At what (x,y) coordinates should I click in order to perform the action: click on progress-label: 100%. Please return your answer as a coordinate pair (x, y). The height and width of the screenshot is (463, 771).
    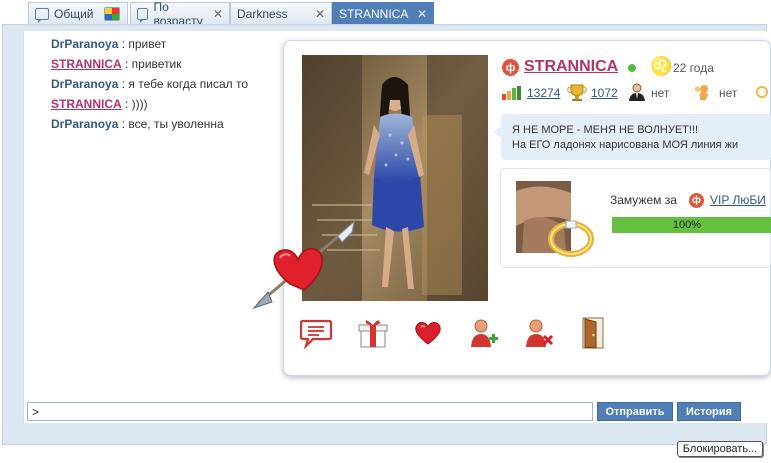
    Looking at the image, I should click on (687, 225).